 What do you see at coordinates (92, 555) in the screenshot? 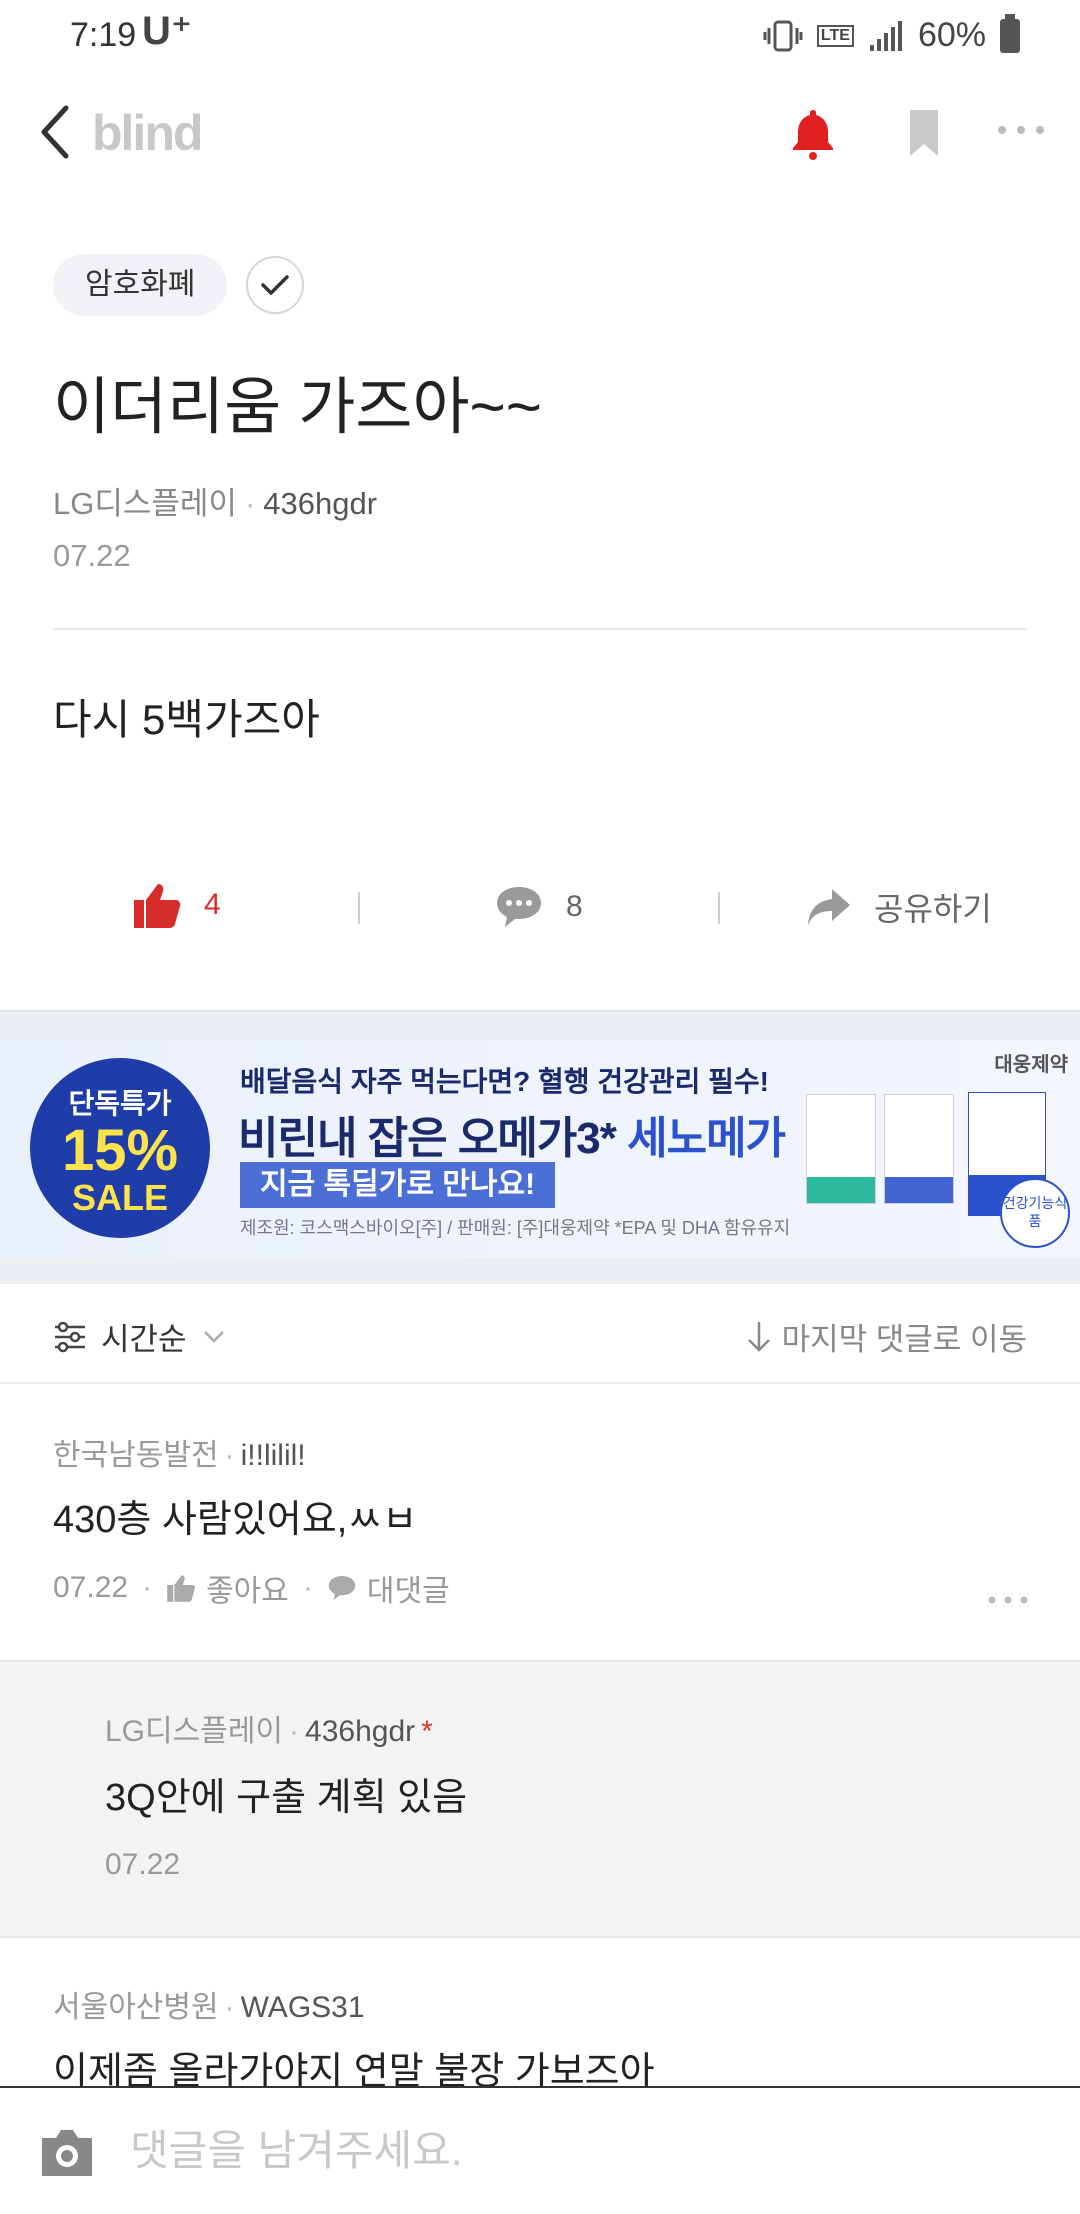
I see `post-date: 07.22` at bounding box center [92, 555].